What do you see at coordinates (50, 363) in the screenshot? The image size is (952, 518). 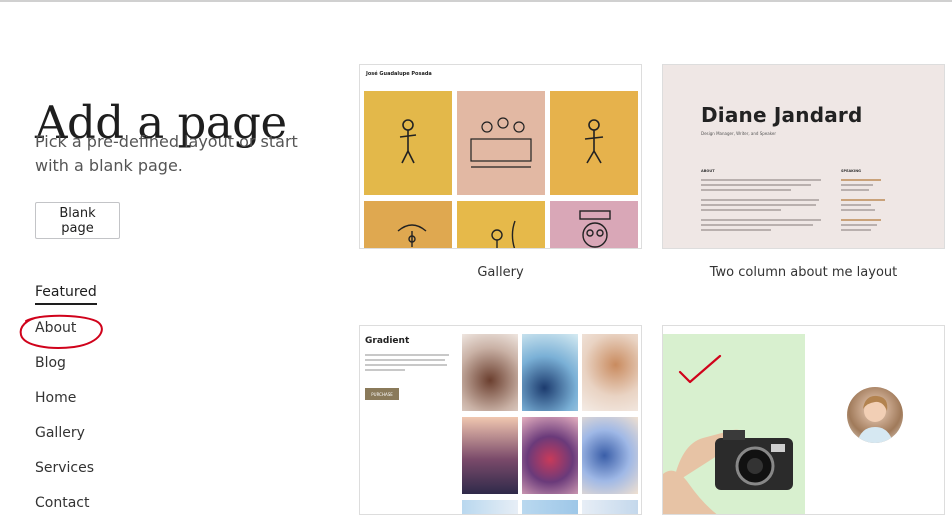 I see `category-blog: Blog` at bounding box center [50, 363].